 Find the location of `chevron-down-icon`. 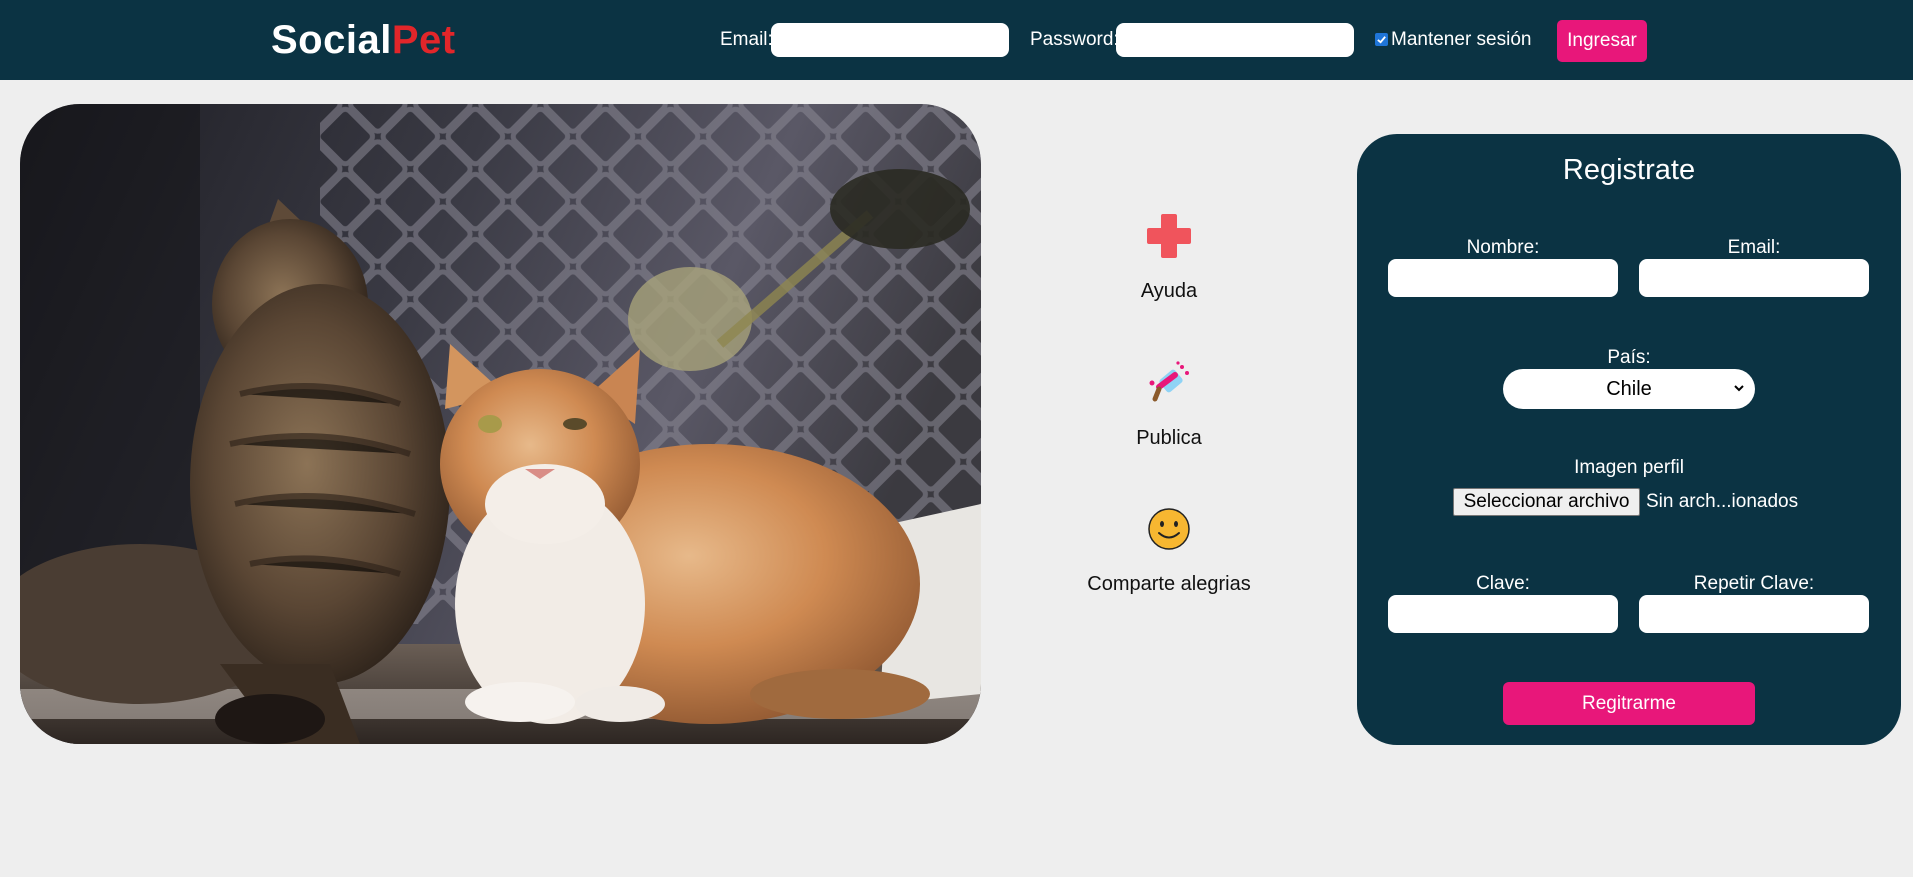

chevron-down-icon is located at coordinates (1739, 388).